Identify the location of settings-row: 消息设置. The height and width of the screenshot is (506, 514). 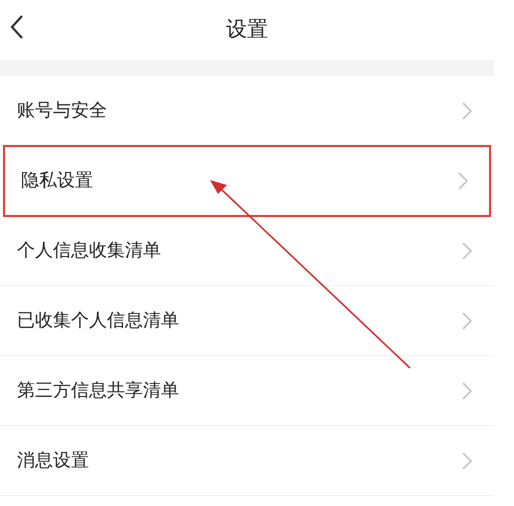
(247, 461).